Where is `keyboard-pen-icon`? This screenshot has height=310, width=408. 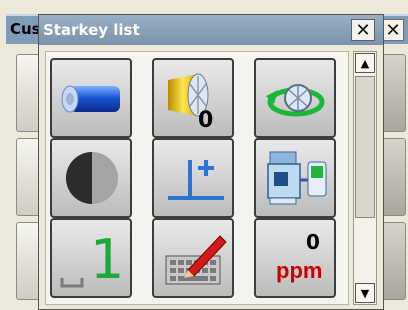 keyboard-pen-icon is located at coordinates (196, 260).